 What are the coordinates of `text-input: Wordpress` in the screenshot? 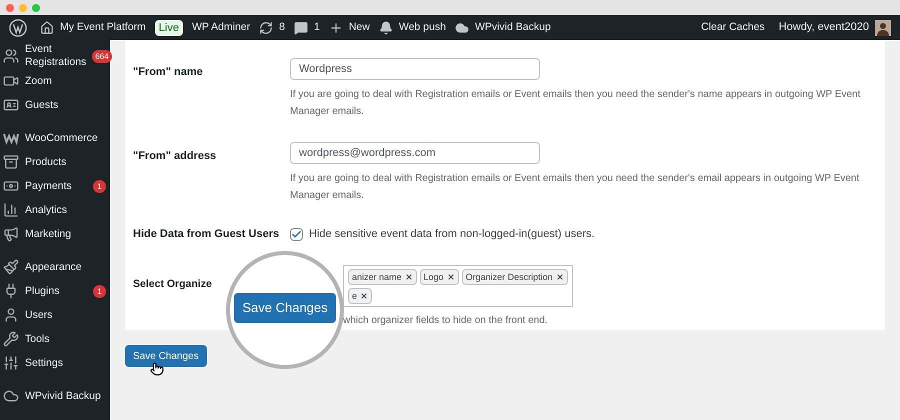 It's located at (415, 69).